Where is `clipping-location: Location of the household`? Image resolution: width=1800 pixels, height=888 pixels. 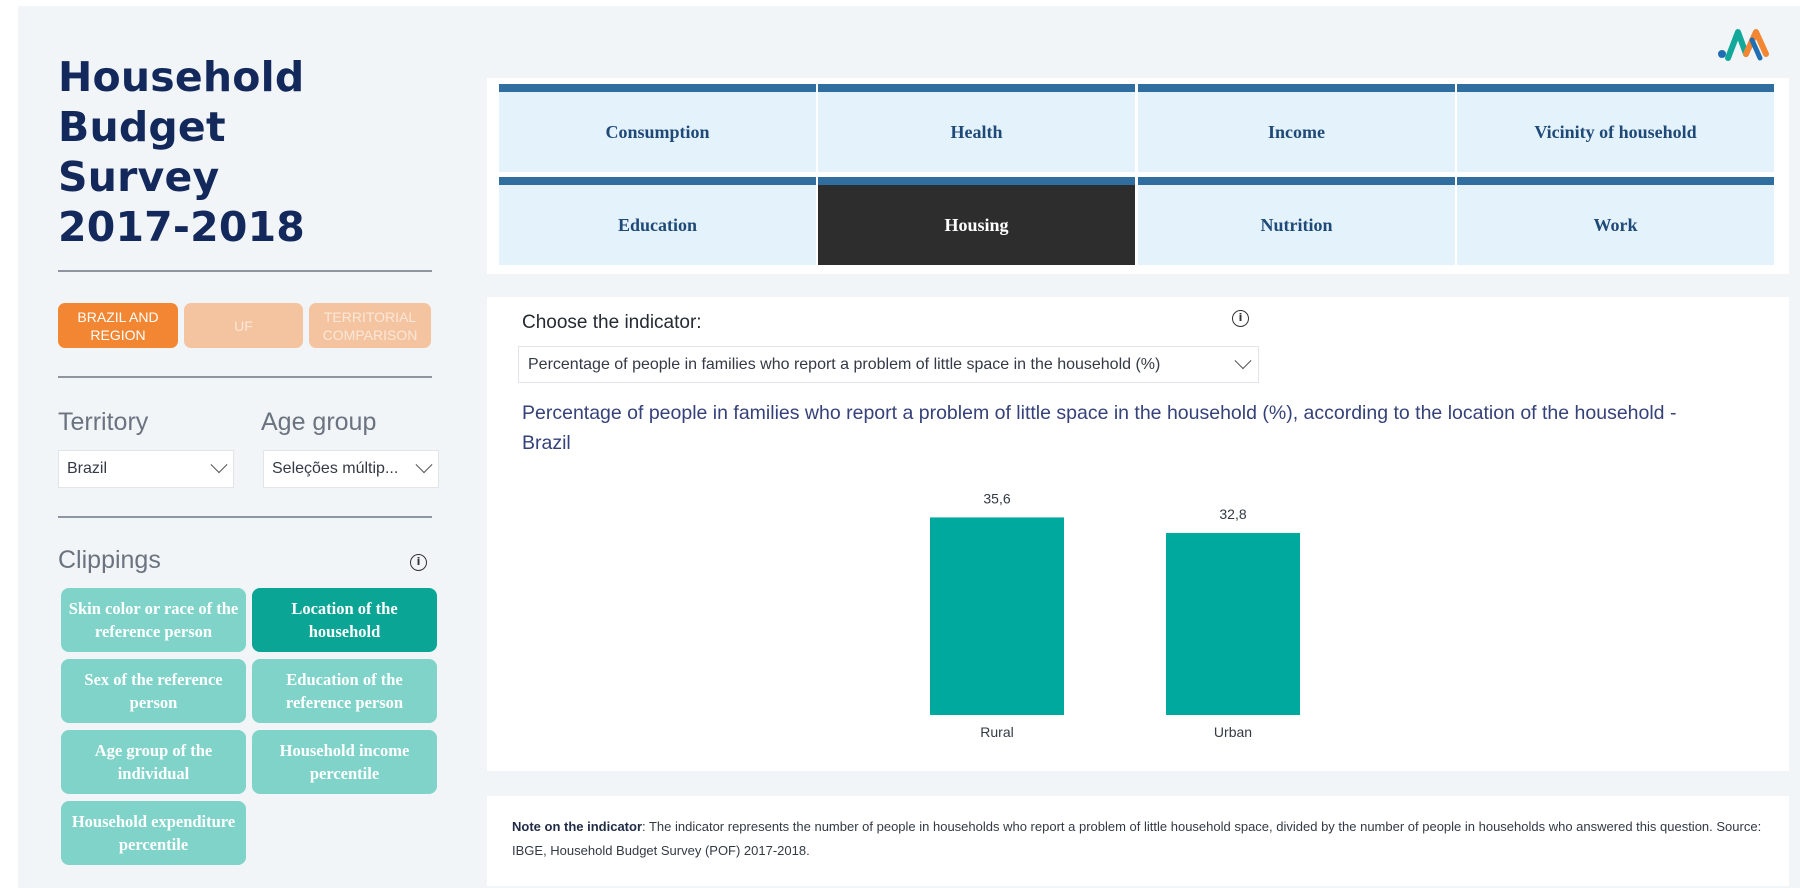
clipping-location: Location of the household is located at coordinates (344, 620).